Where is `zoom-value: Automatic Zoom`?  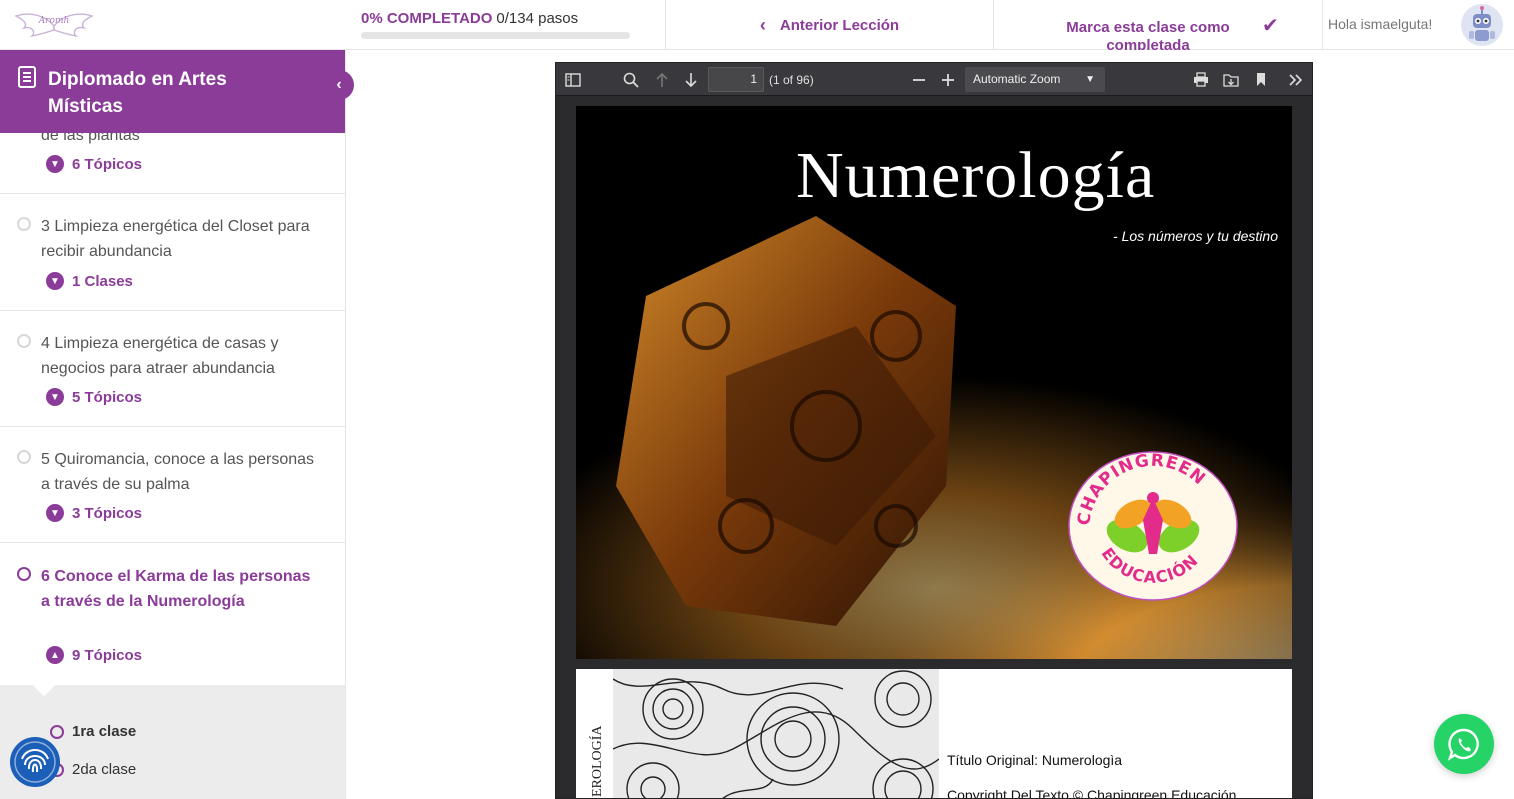
zoom-value: Automatic Zoom is located at coordinates (1017, 79).